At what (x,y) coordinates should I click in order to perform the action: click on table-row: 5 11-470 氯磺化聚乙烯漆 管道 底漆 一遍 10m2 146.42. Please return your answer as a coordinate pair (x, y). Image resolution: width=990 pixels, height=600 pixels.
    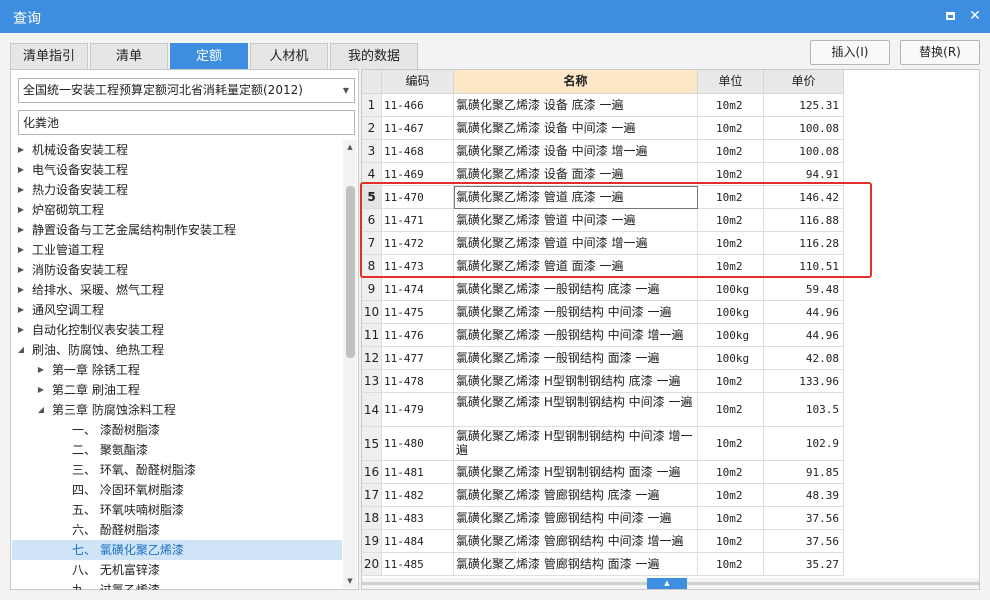
    Looking at the image, I should click on (603, 197).